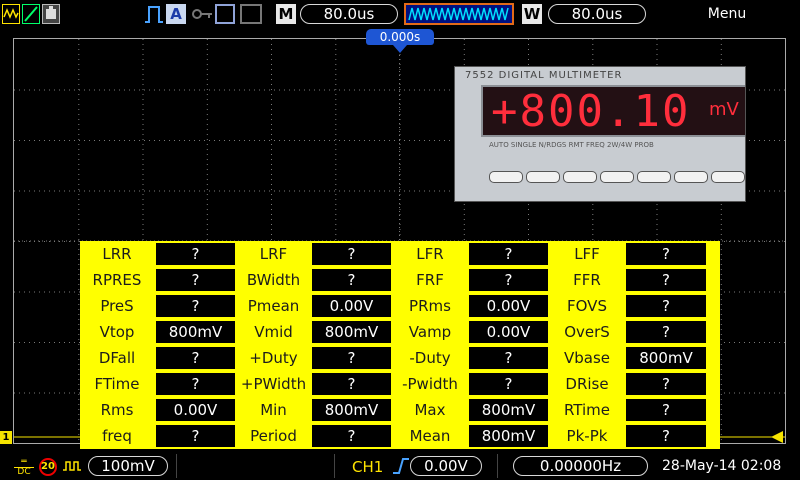  Describe the element at coordinates (273, 410) in the screenshot. I see `measurement-label: Min` at that location.